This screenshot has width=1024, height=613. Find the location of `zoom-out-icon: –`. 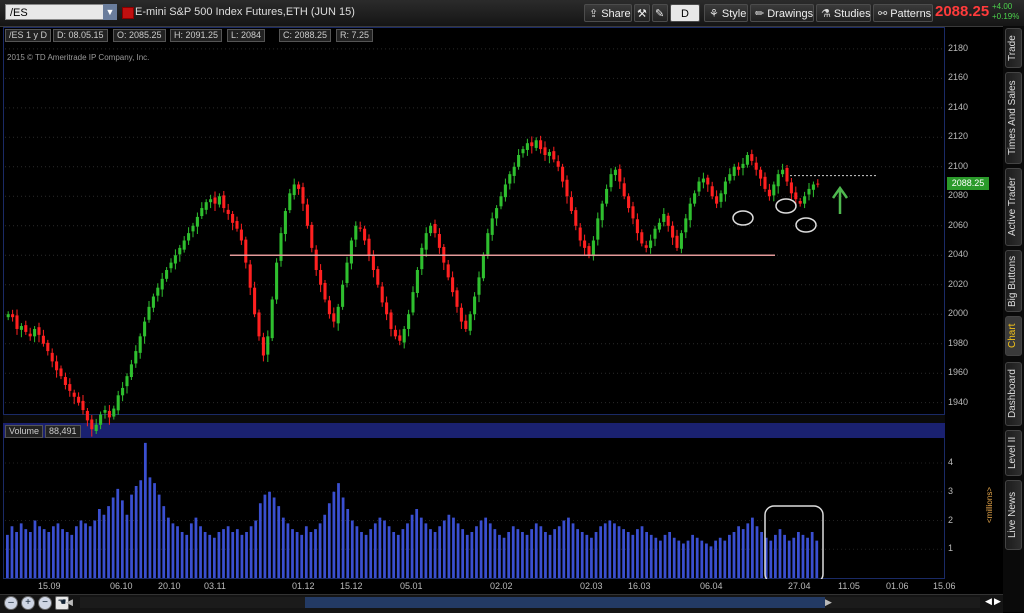

zoom-out-icon: – is located at coordinates (11, 603).